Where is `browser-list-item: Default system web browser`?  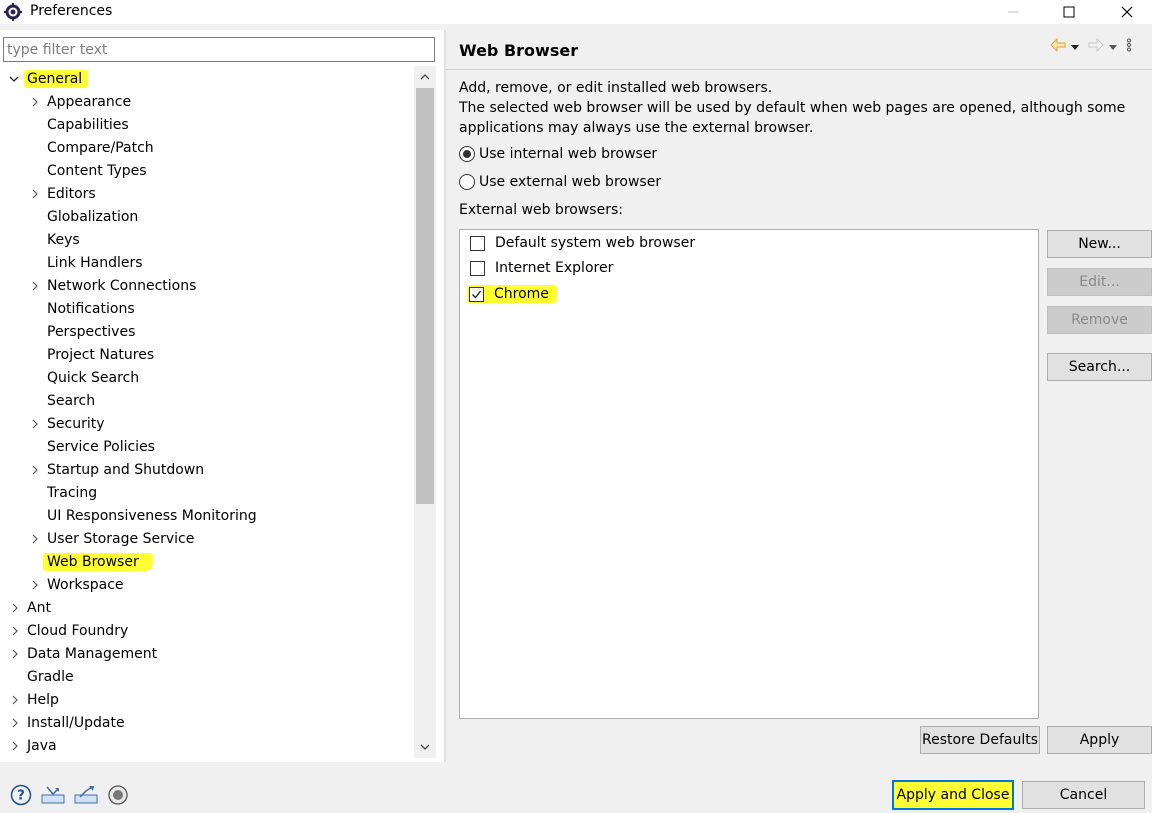 browser-list-item: Default system web browser is located at coordinates (582, 243).